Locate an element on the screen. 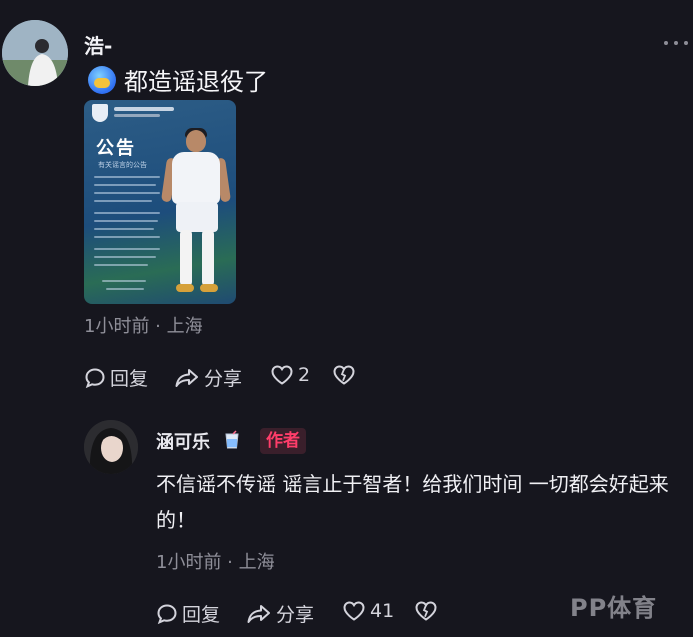 The width and height of the screenshot is (693, 637). avatar-photo is located at coordinates (35, 53).